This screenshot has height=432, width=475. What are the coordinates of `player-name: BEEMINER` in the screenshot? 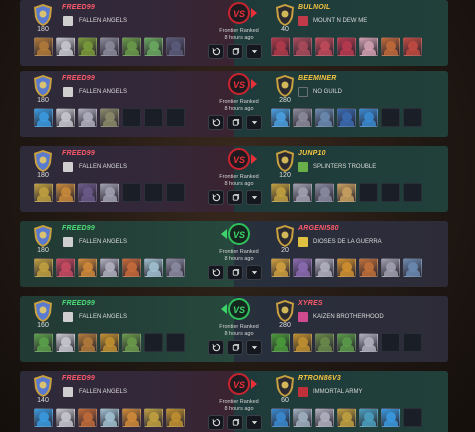 It's located at (317, 78).